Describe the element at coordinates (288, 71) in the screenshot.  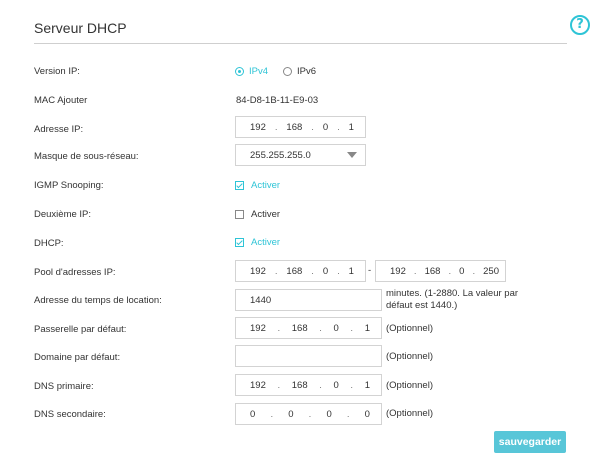
I see `ipv6-radio` at that location.